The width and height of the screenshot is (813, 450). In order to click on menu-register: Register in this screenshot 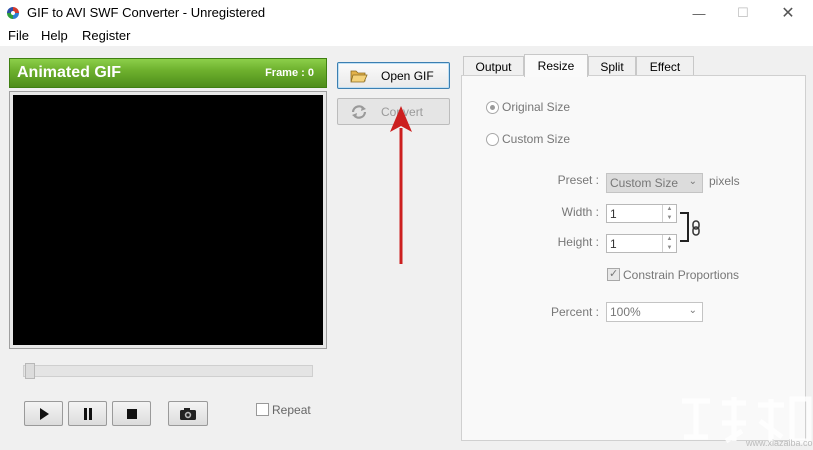, I will do `click(106, 35)`.